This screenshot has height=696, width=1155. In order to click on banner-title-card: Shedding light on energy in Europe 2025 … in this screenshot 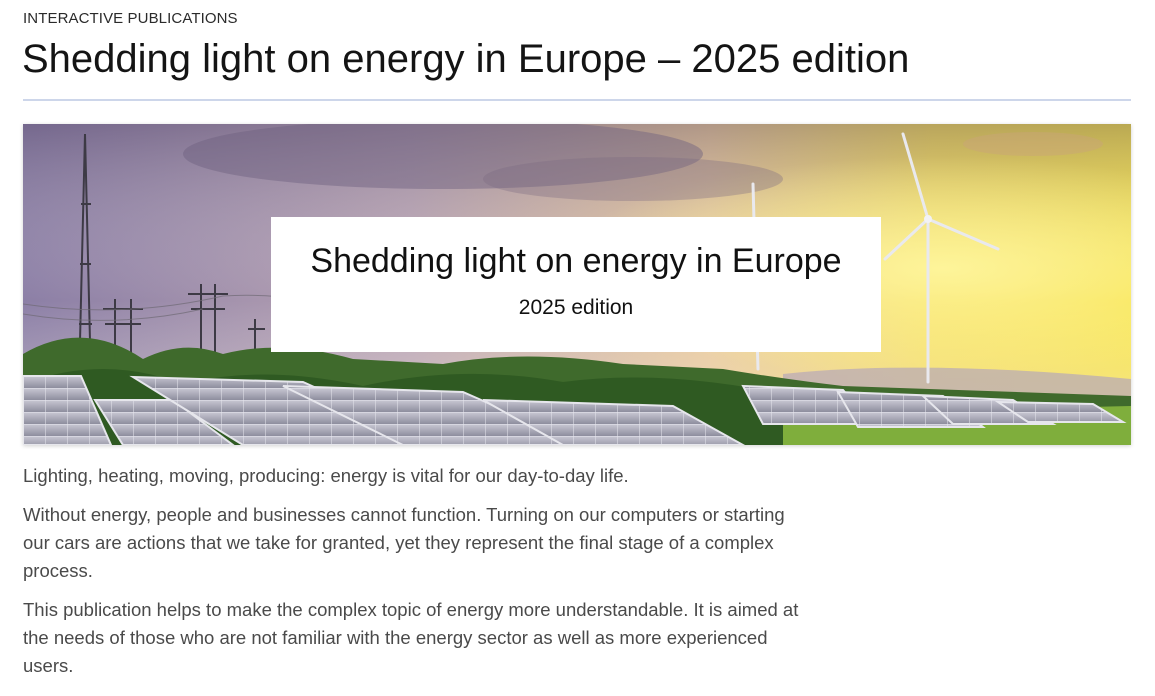, I will do `click(576, 284)`.